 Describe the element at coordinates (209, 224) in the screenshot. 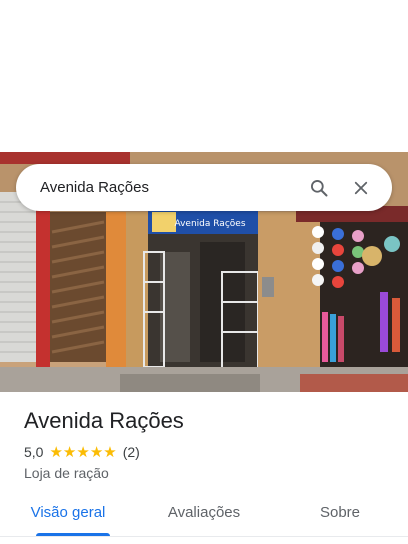

I see `storefront-sign: Avenida Rações` at that location.